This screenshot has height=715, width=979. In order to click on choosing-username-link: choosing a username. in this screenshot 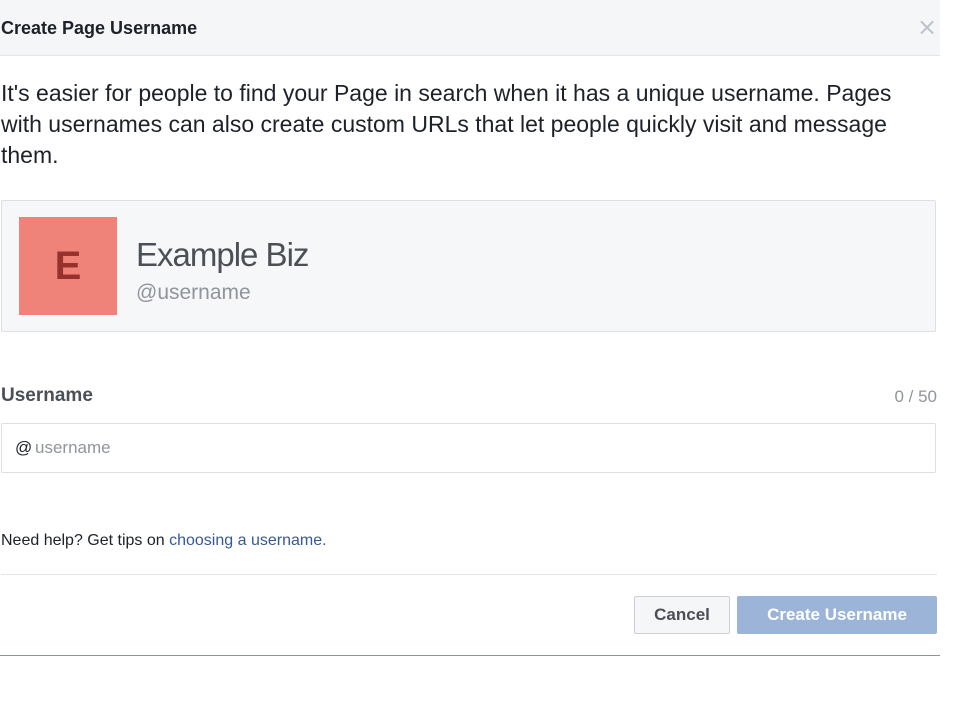, I will do `click(247, 540)`.